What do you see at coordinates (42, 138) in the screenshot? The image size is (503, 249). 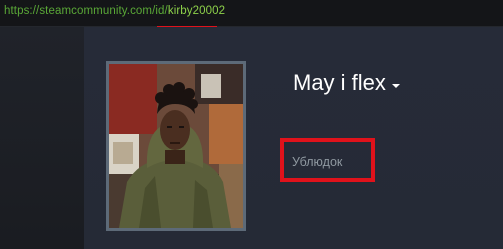 I see `left-gutter` at bounding box center [42, 138].